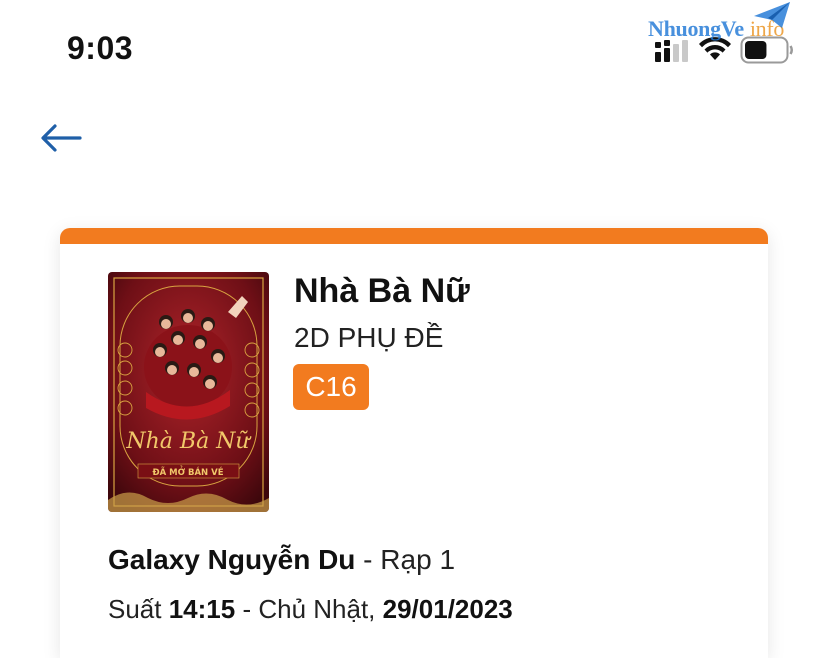 The width and height of the screenshot is (828, 658). I want to click on showtime-date: 29/01/2023, so click(447, 609).